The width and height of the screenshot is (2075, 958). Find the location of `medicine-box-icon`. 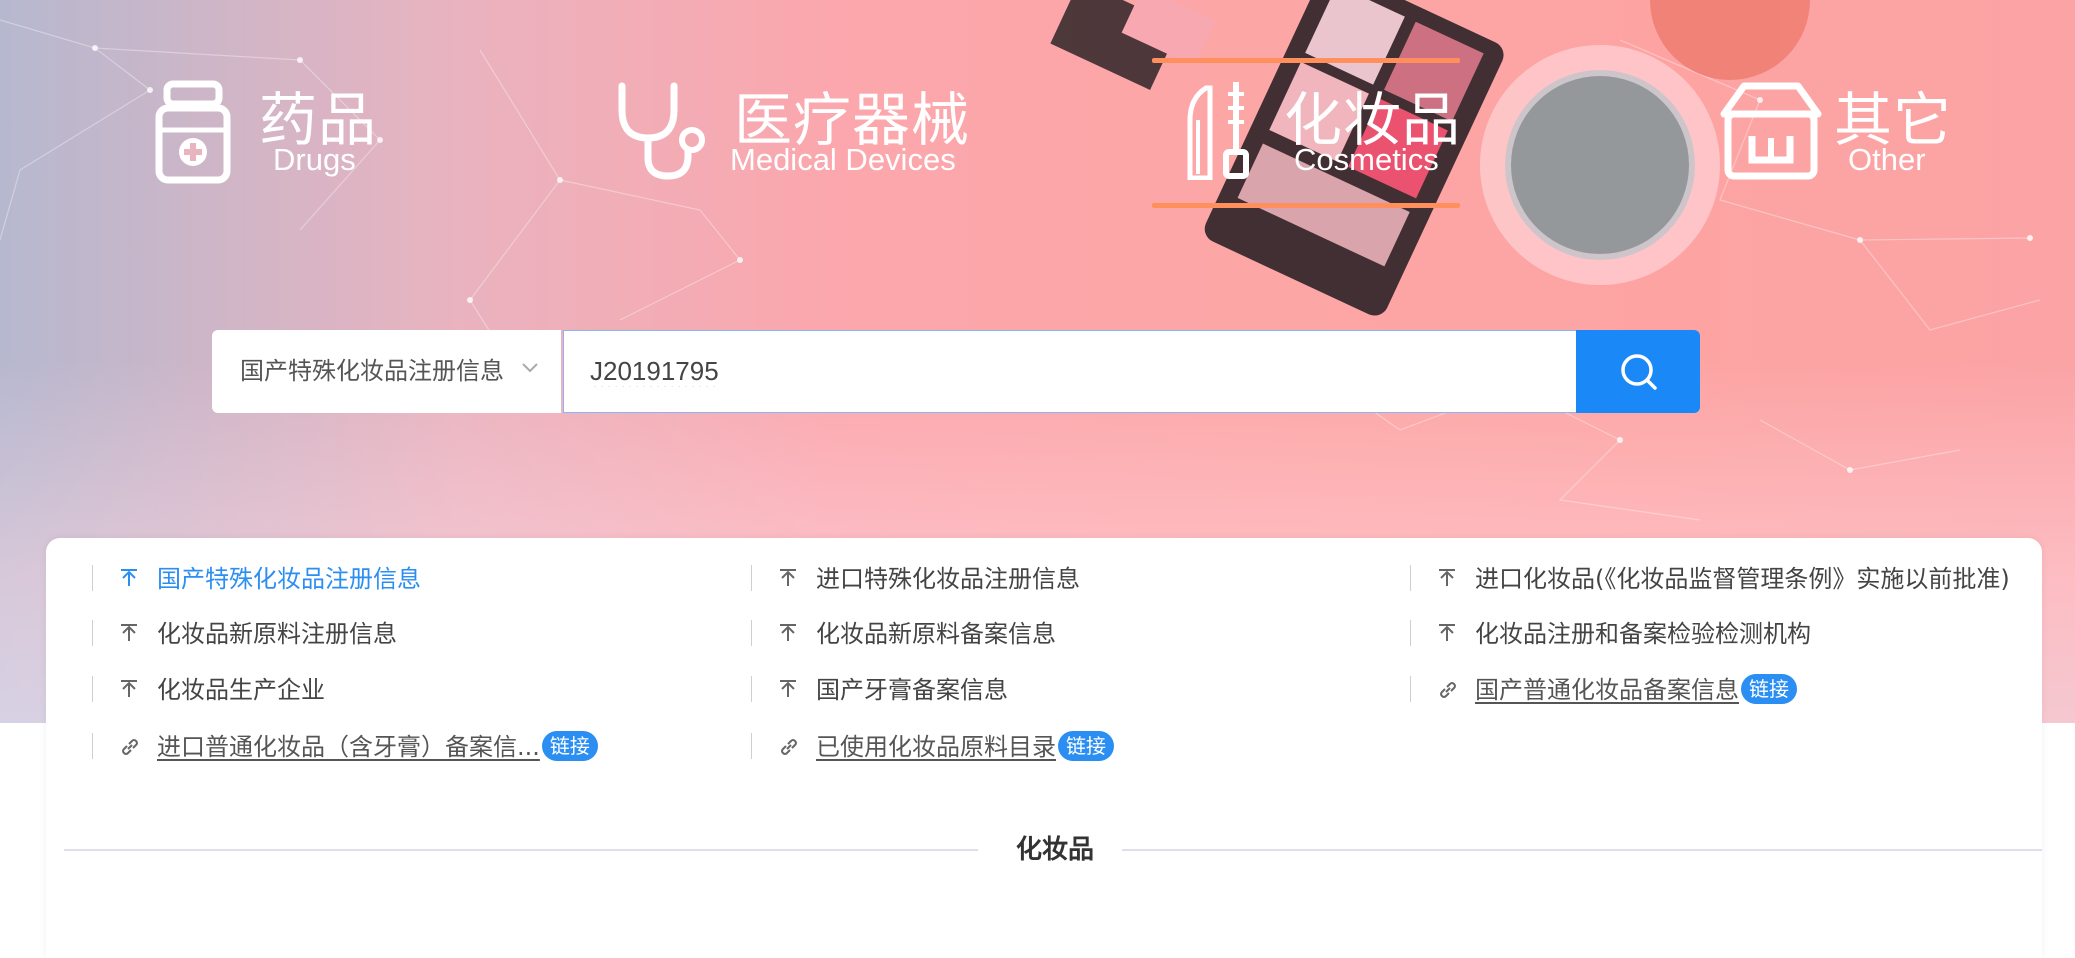

medicine-box-icon is located at coordinates (193, 132).